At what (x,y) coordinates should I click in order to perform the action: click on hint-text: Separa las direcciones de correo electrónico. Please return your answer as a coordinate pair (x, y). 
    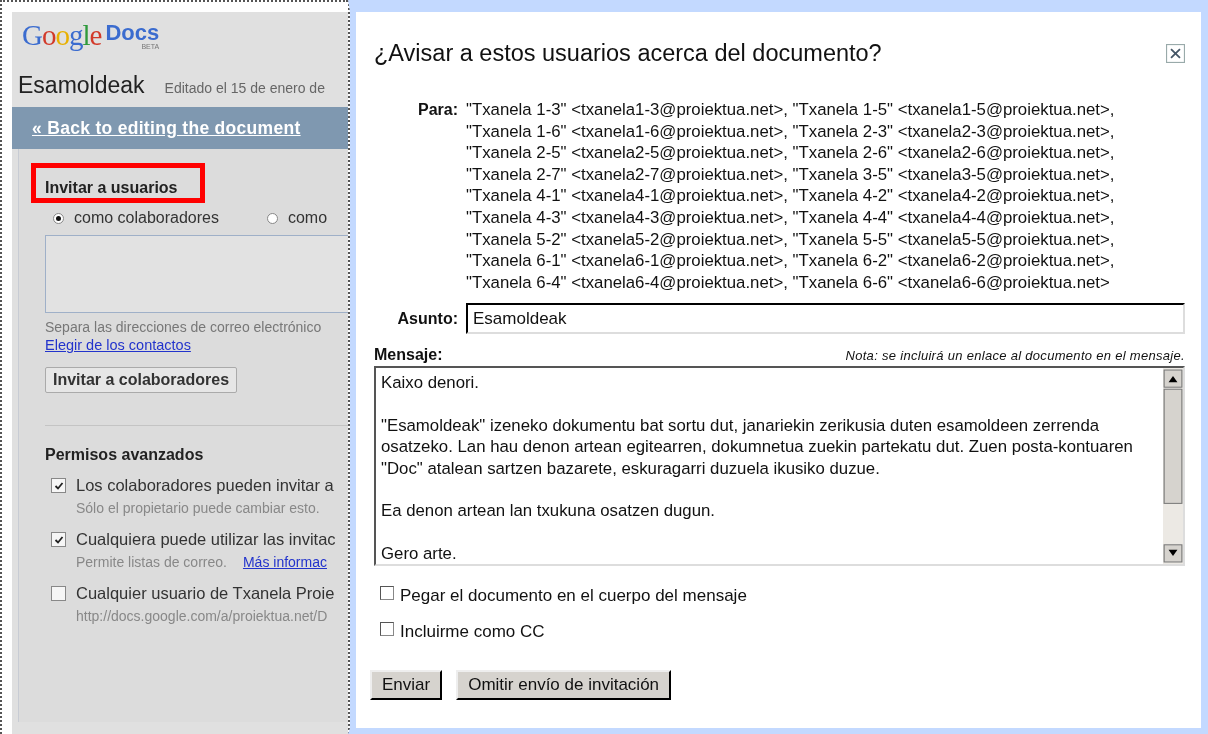
    Looking at the image, I should click on (184, 327).